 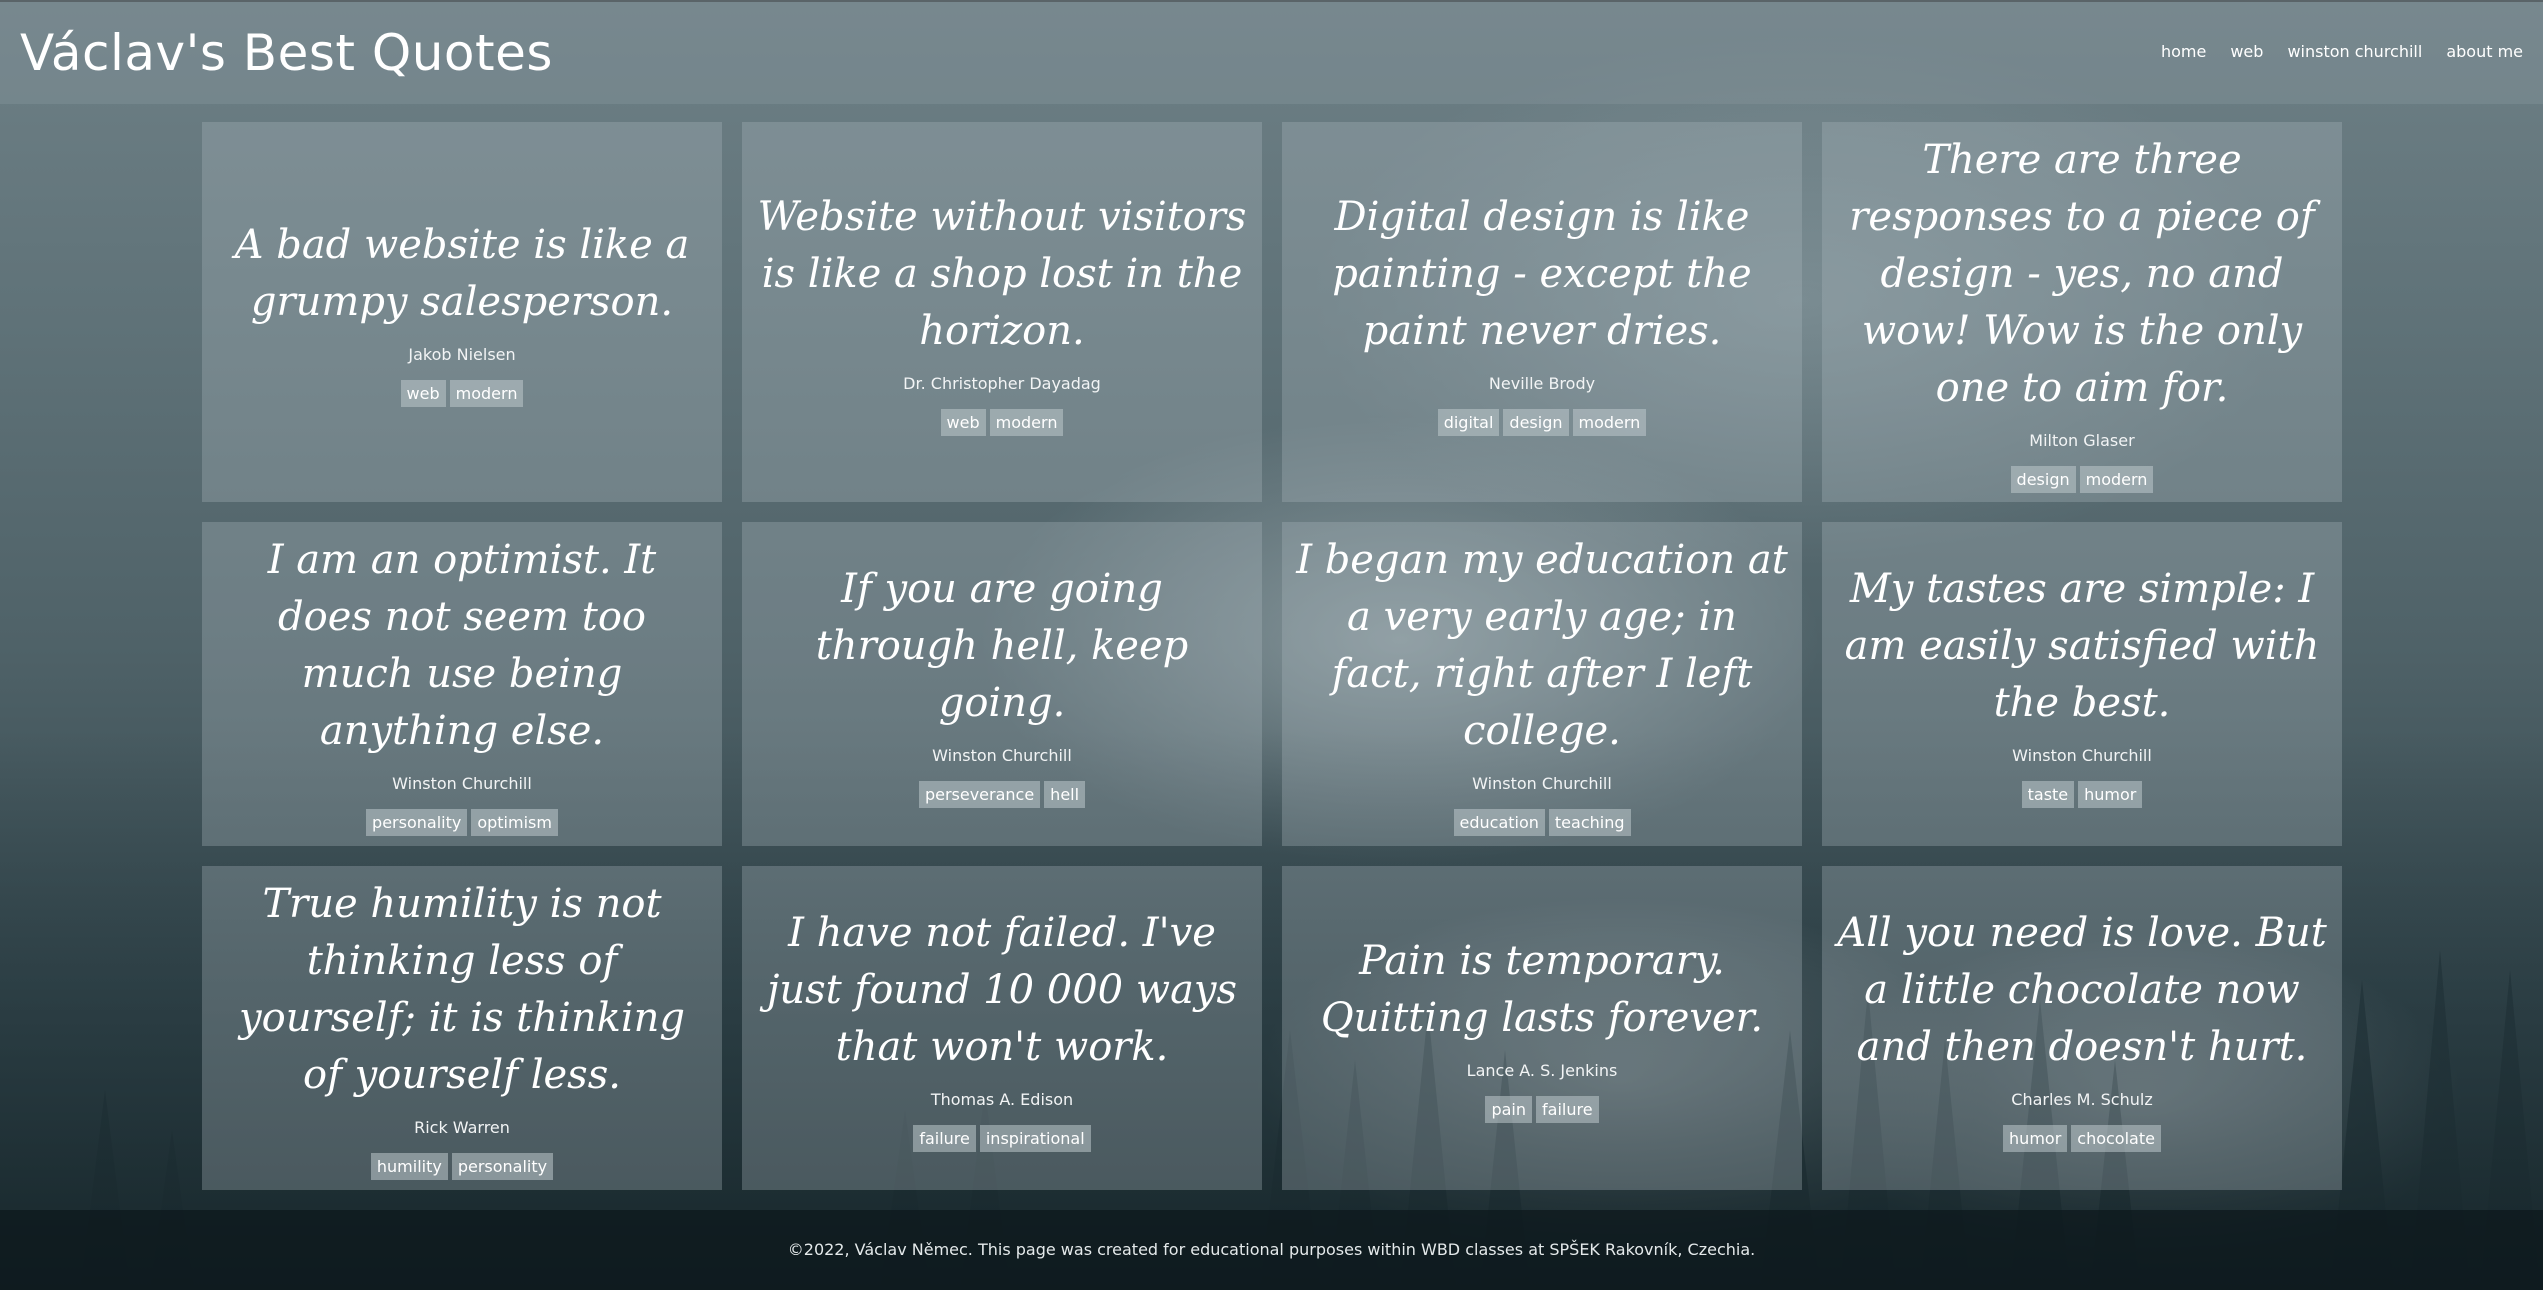 I want to click on quote-author: Dr. Christopher Dayadag, so click(x=1002, y=383).